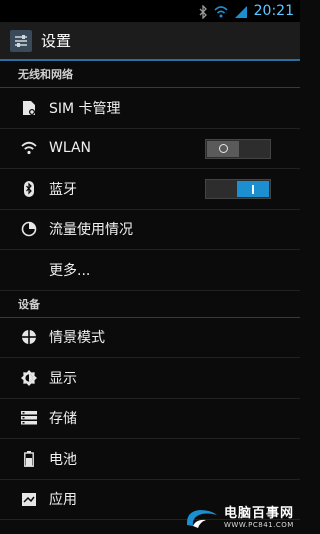 This screenshot has width=320, height=534. What do you see at coordinates (29, 377) in the screenshot?
I see `brightness-icon` at bounding box center [29, 377].